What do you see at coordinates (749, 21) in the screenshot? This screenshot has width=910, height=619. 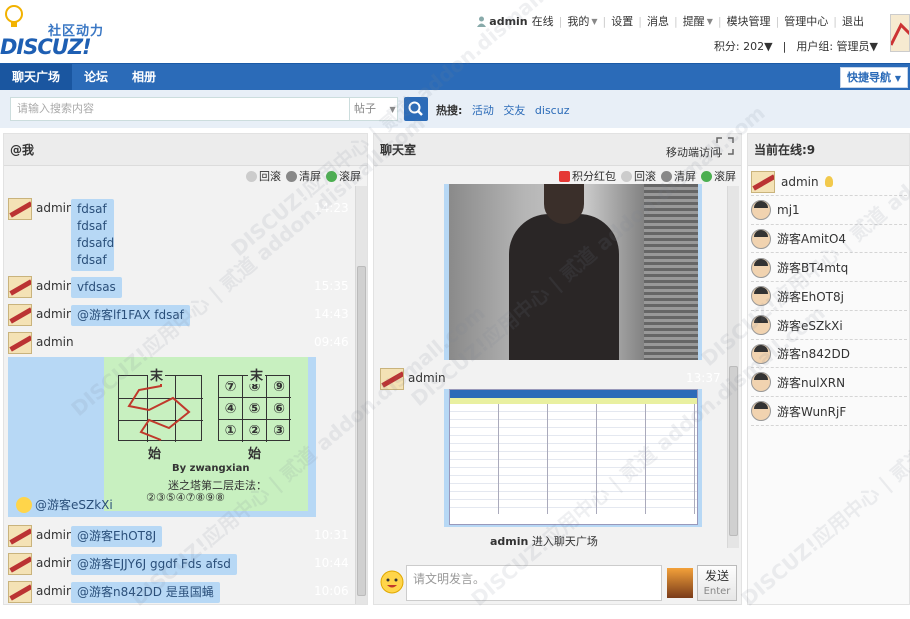 I see `module-admin-link: 模块管理` at bounding box center [749, 21].